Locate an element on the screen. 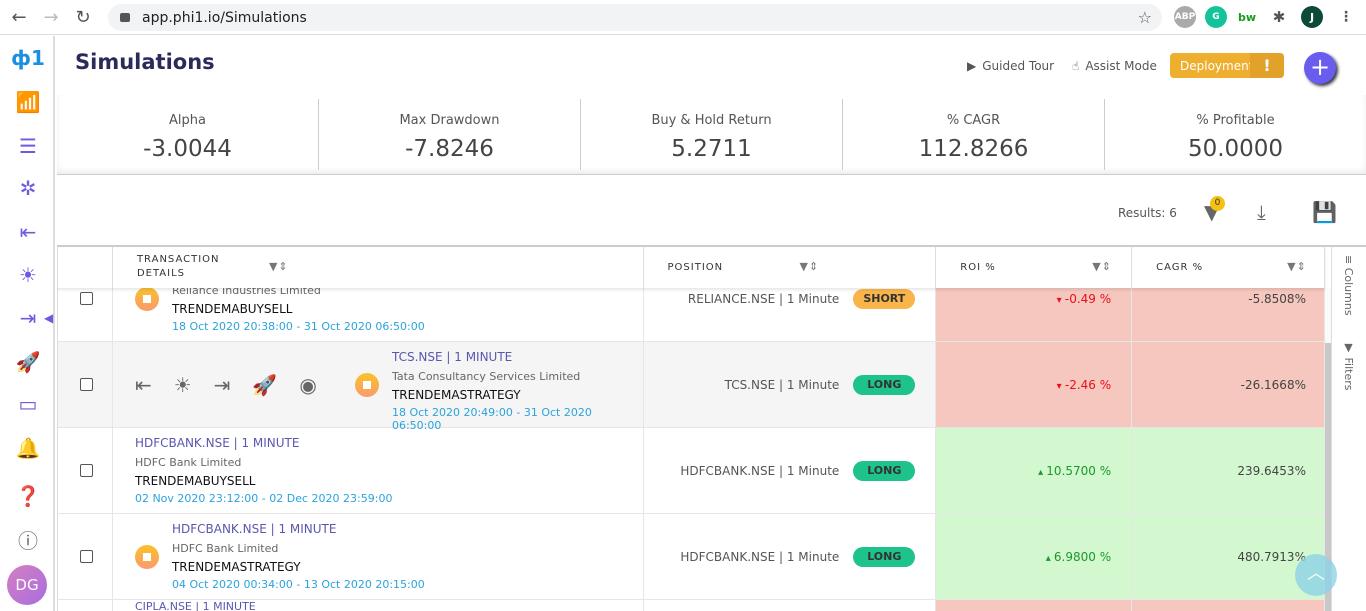 Image resolution: width=1366 pixels, height=611 pixels. cagr-cell: 480.7913% is located at coordinates (1228, 556).